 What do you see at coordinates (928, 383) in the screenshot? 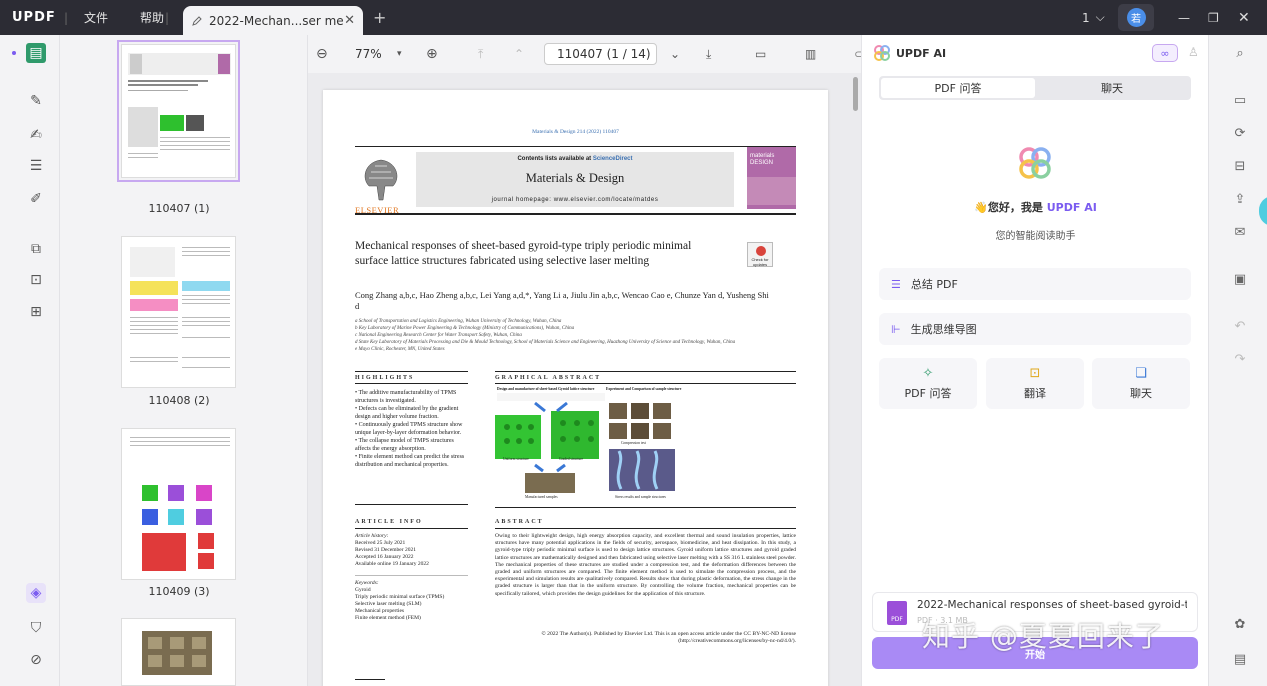
I see `quick-pdf-qa-button: ✧ PDF 问答` at bounding box center [928, 383].